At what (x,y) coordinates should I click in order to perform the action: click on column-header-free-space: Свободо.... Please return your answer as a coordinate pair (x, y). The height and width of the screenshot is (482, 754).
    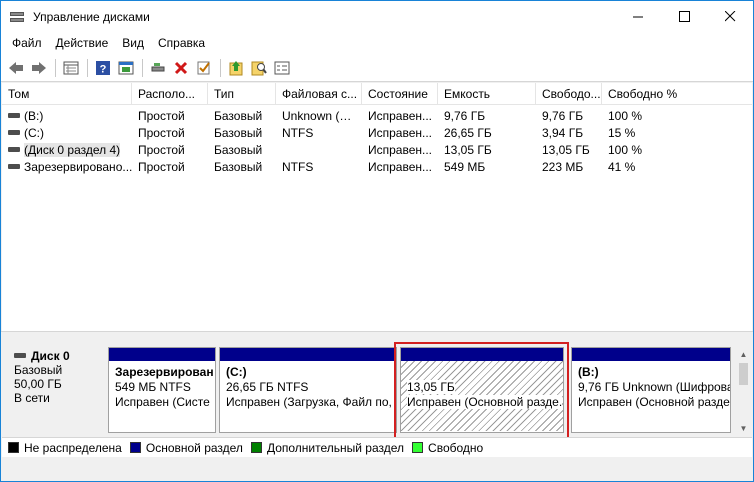
    Looking at the image, I should click on (569, 94).